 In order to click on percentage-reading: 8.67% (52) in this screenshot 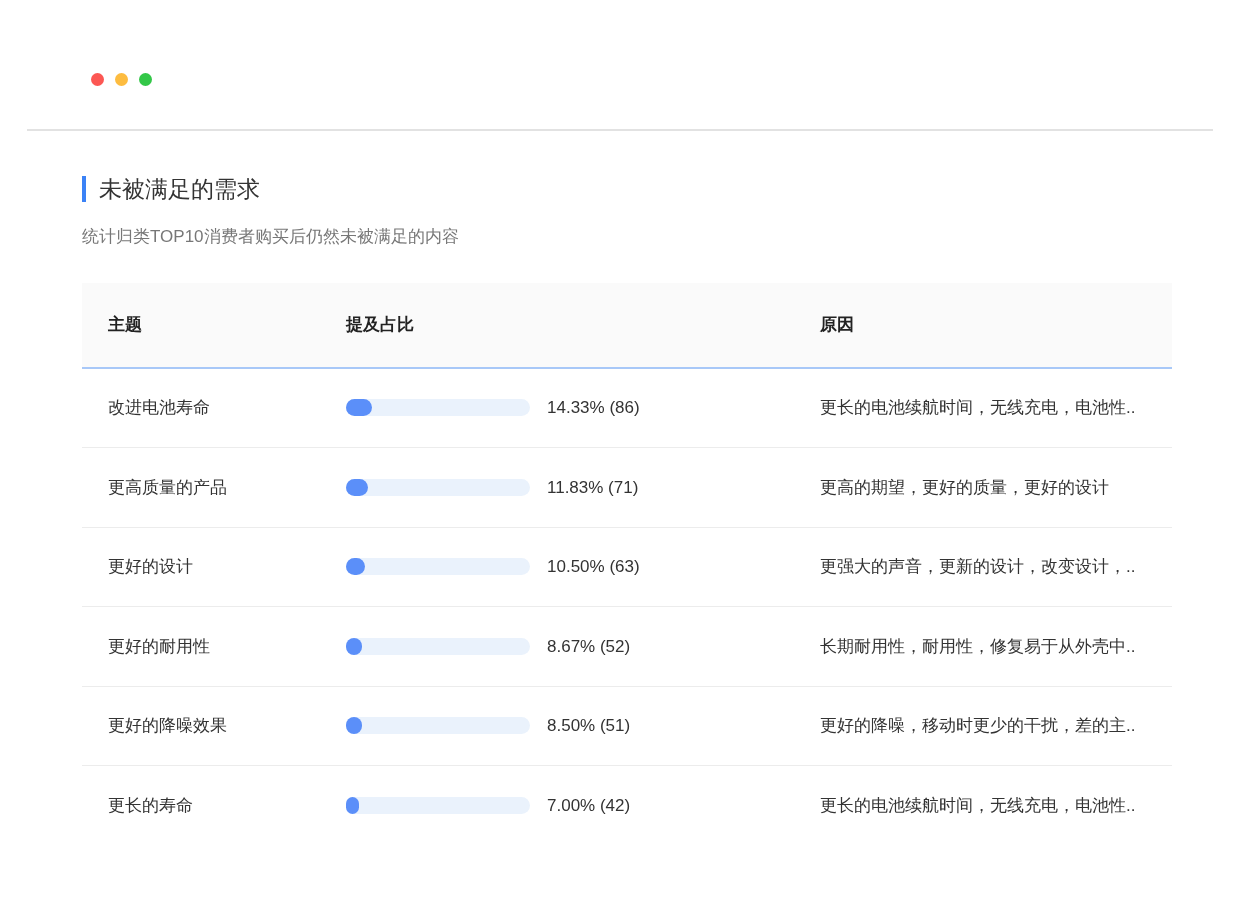, I will do `click(589, 646)`.